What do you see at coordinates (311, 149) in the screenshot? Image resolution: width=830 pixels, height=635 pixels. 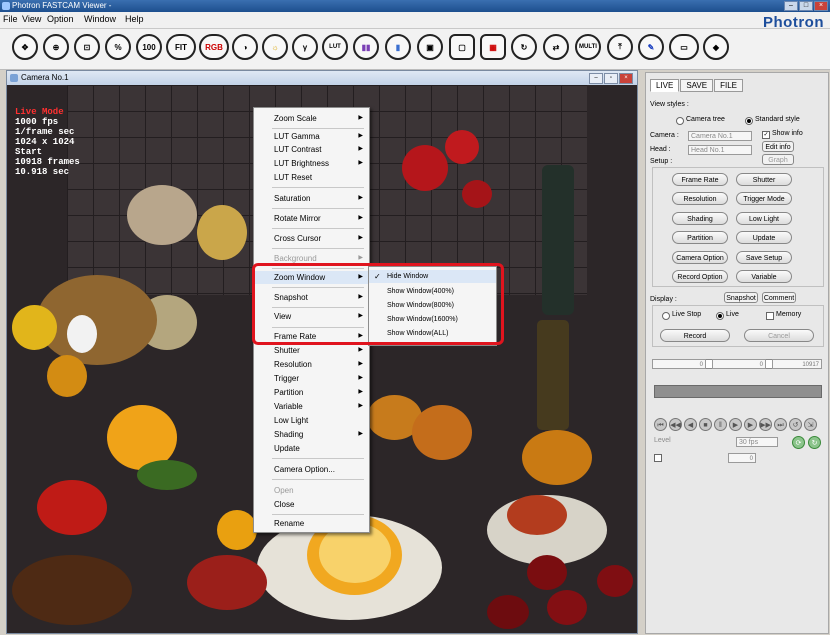 I see `menu-item-lut-contrast: LUT Contrast ▶` at bounding box center [311, 149].